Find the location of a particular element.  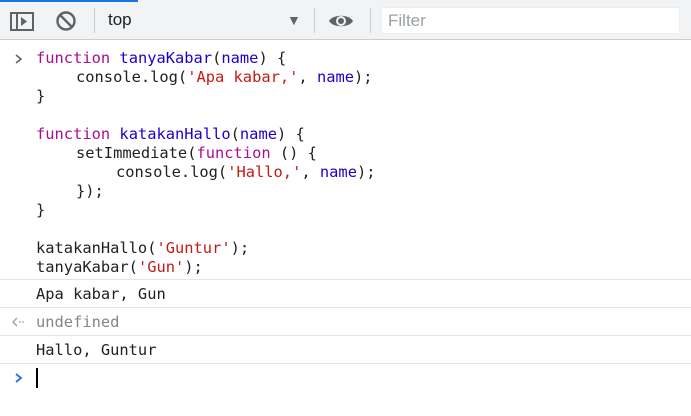

string-literal: 'Apa kabar,' is located at coordinates (243, 77).